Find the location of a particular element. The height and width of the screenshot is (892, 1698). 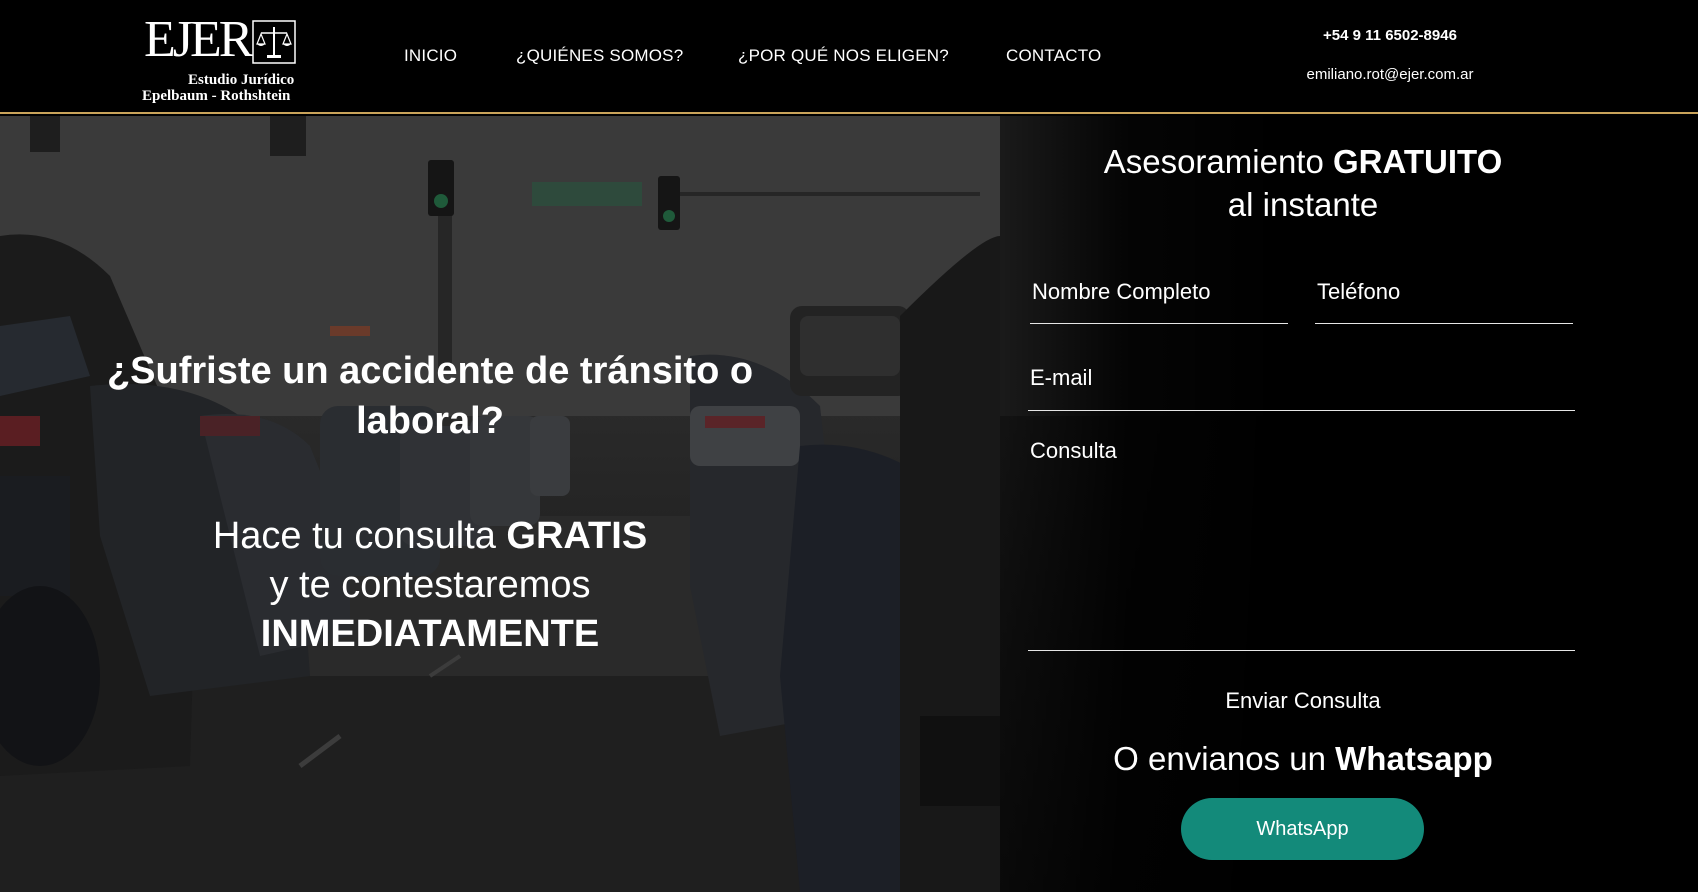

nav-inicio: INICIO is located at coordinates (430, 56).